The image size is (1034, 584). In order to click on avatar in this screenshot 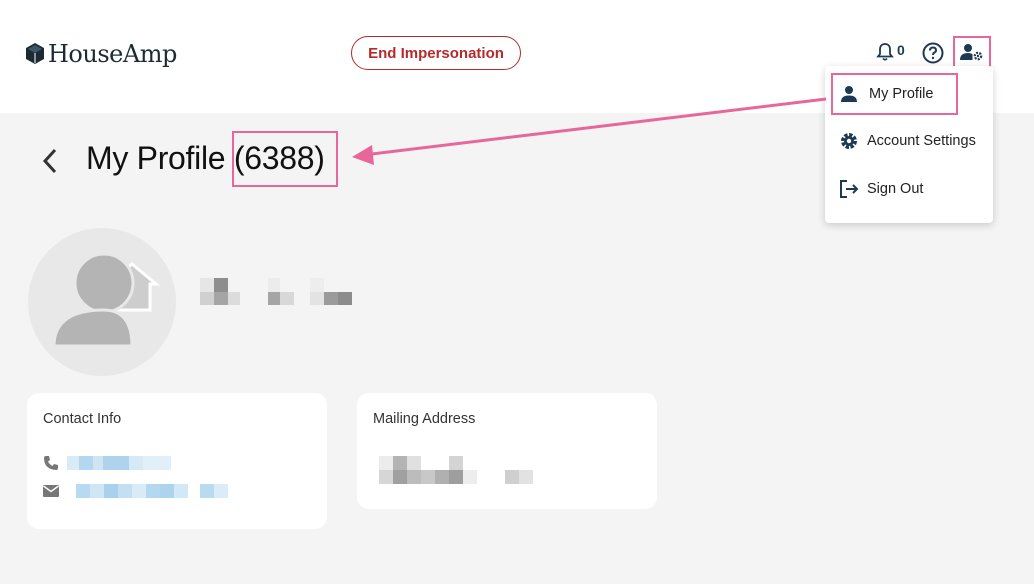, I will do `click(102, 302)`.